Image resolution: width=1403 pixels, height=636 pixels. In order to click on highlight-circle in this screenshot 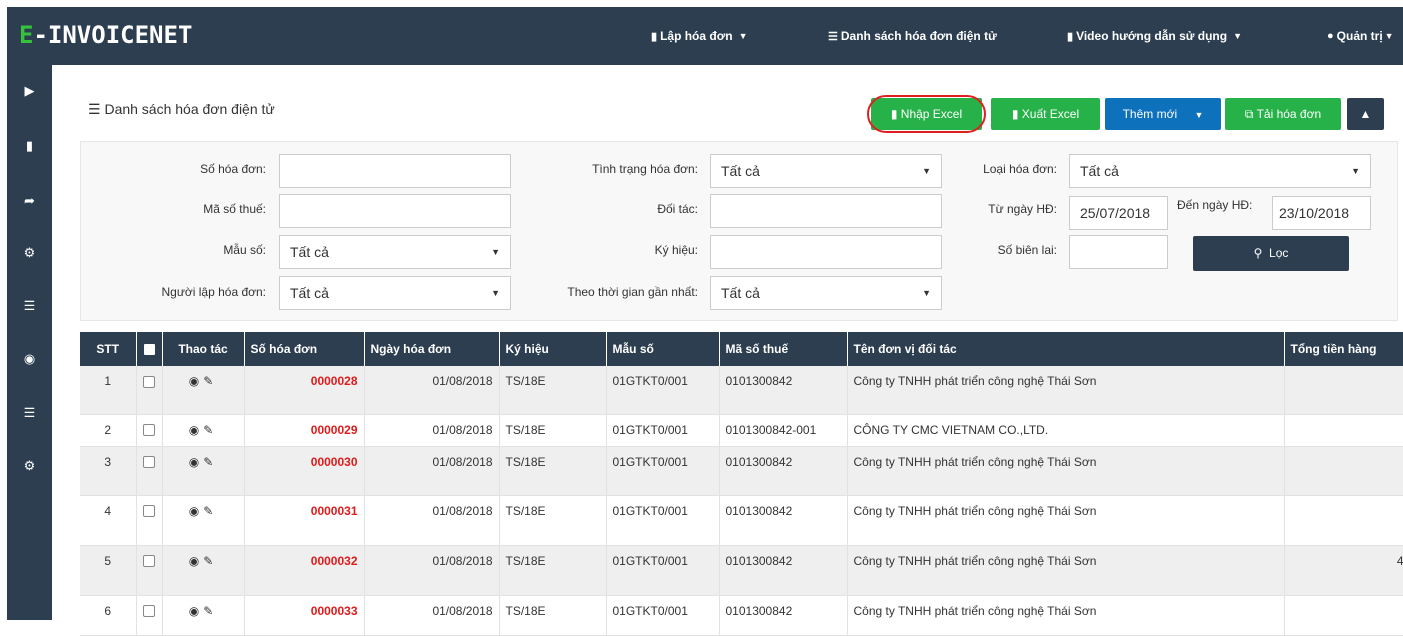, I will do `click(926, 114)`.